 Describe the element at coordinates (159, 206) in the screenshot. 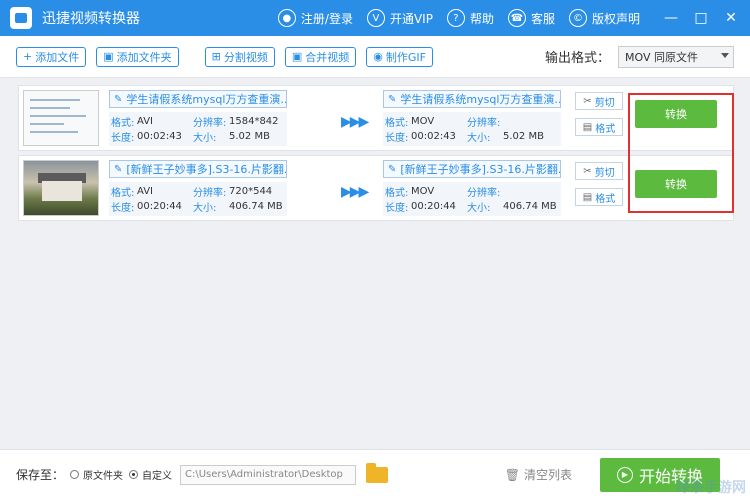

I see `source-duration: 00:20:44` at that location.